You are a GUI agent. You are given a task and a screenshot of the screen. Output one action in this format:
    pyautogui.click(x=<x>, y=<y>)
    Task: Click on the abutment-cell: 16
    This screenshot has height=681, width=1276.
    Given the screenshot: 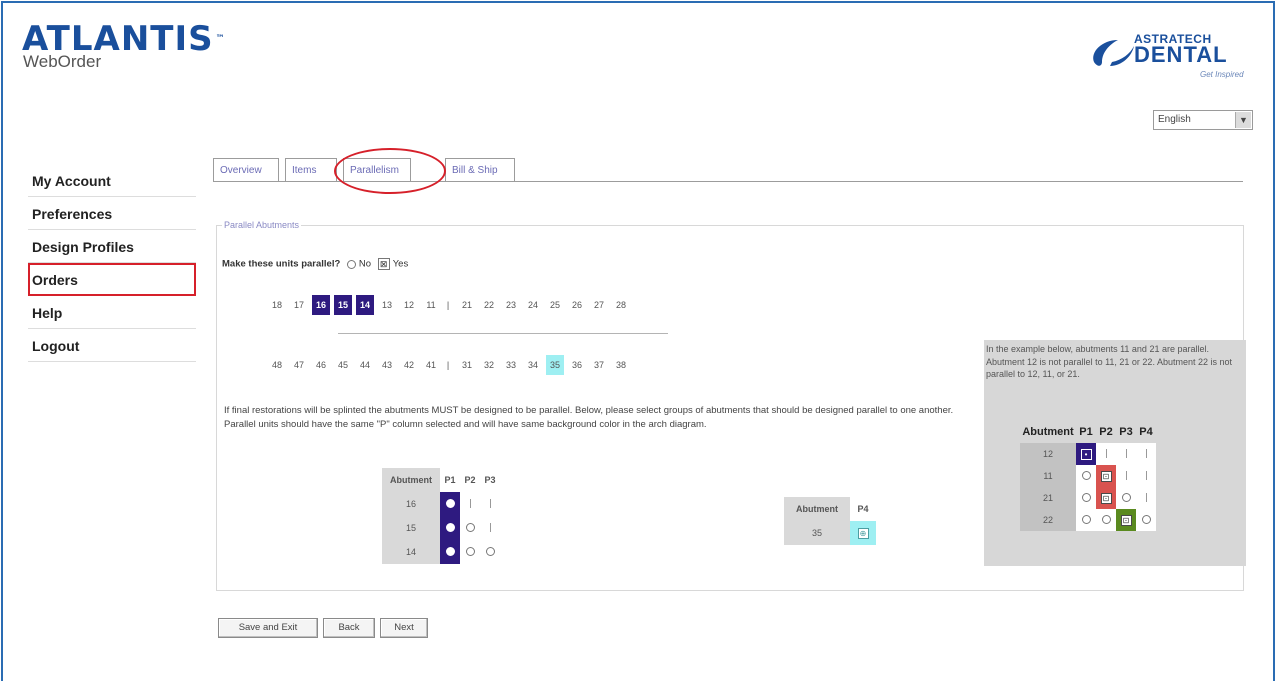 What is the action you would take?
    pyautogui.click(x=411, y=504)
    